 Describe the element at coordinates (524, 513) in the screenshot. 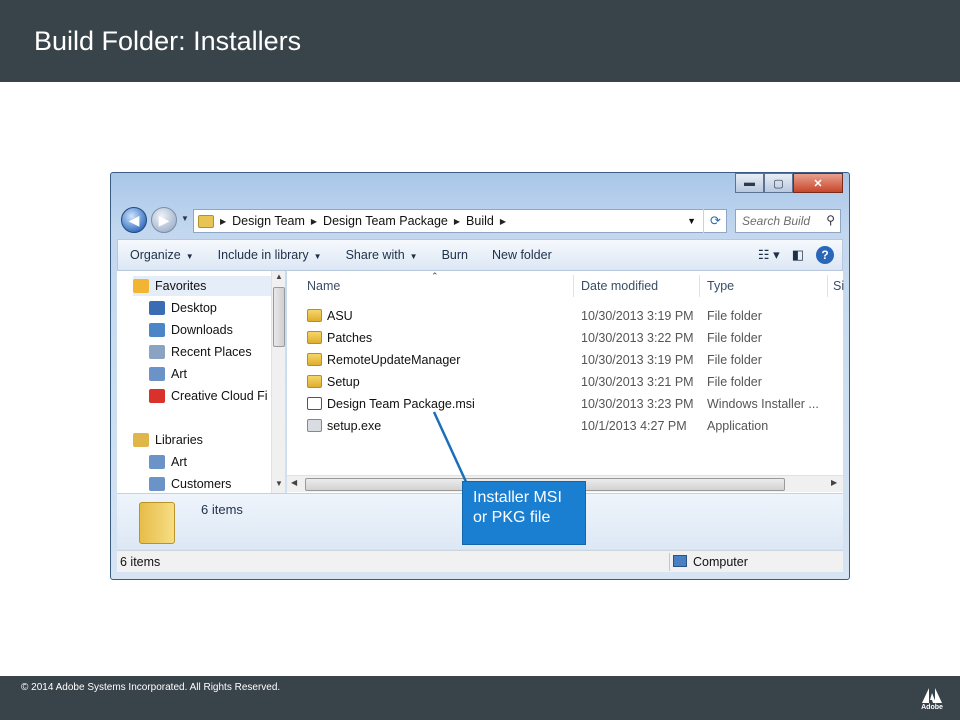

I see `callout-box: Installer MSI or PKG file` at that location.